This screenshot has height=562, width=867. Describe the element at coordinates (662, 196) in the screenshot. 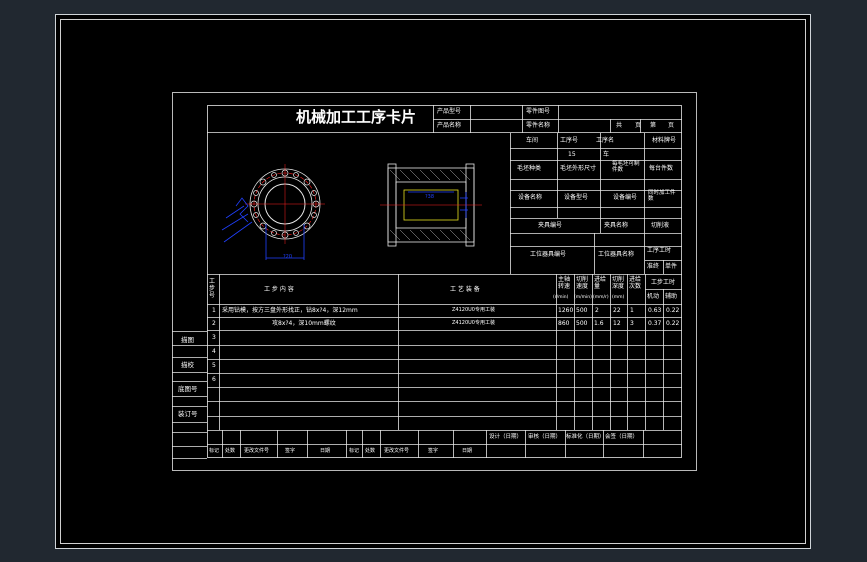

I see `simultaneous-label: 同时加工件数` at that location.